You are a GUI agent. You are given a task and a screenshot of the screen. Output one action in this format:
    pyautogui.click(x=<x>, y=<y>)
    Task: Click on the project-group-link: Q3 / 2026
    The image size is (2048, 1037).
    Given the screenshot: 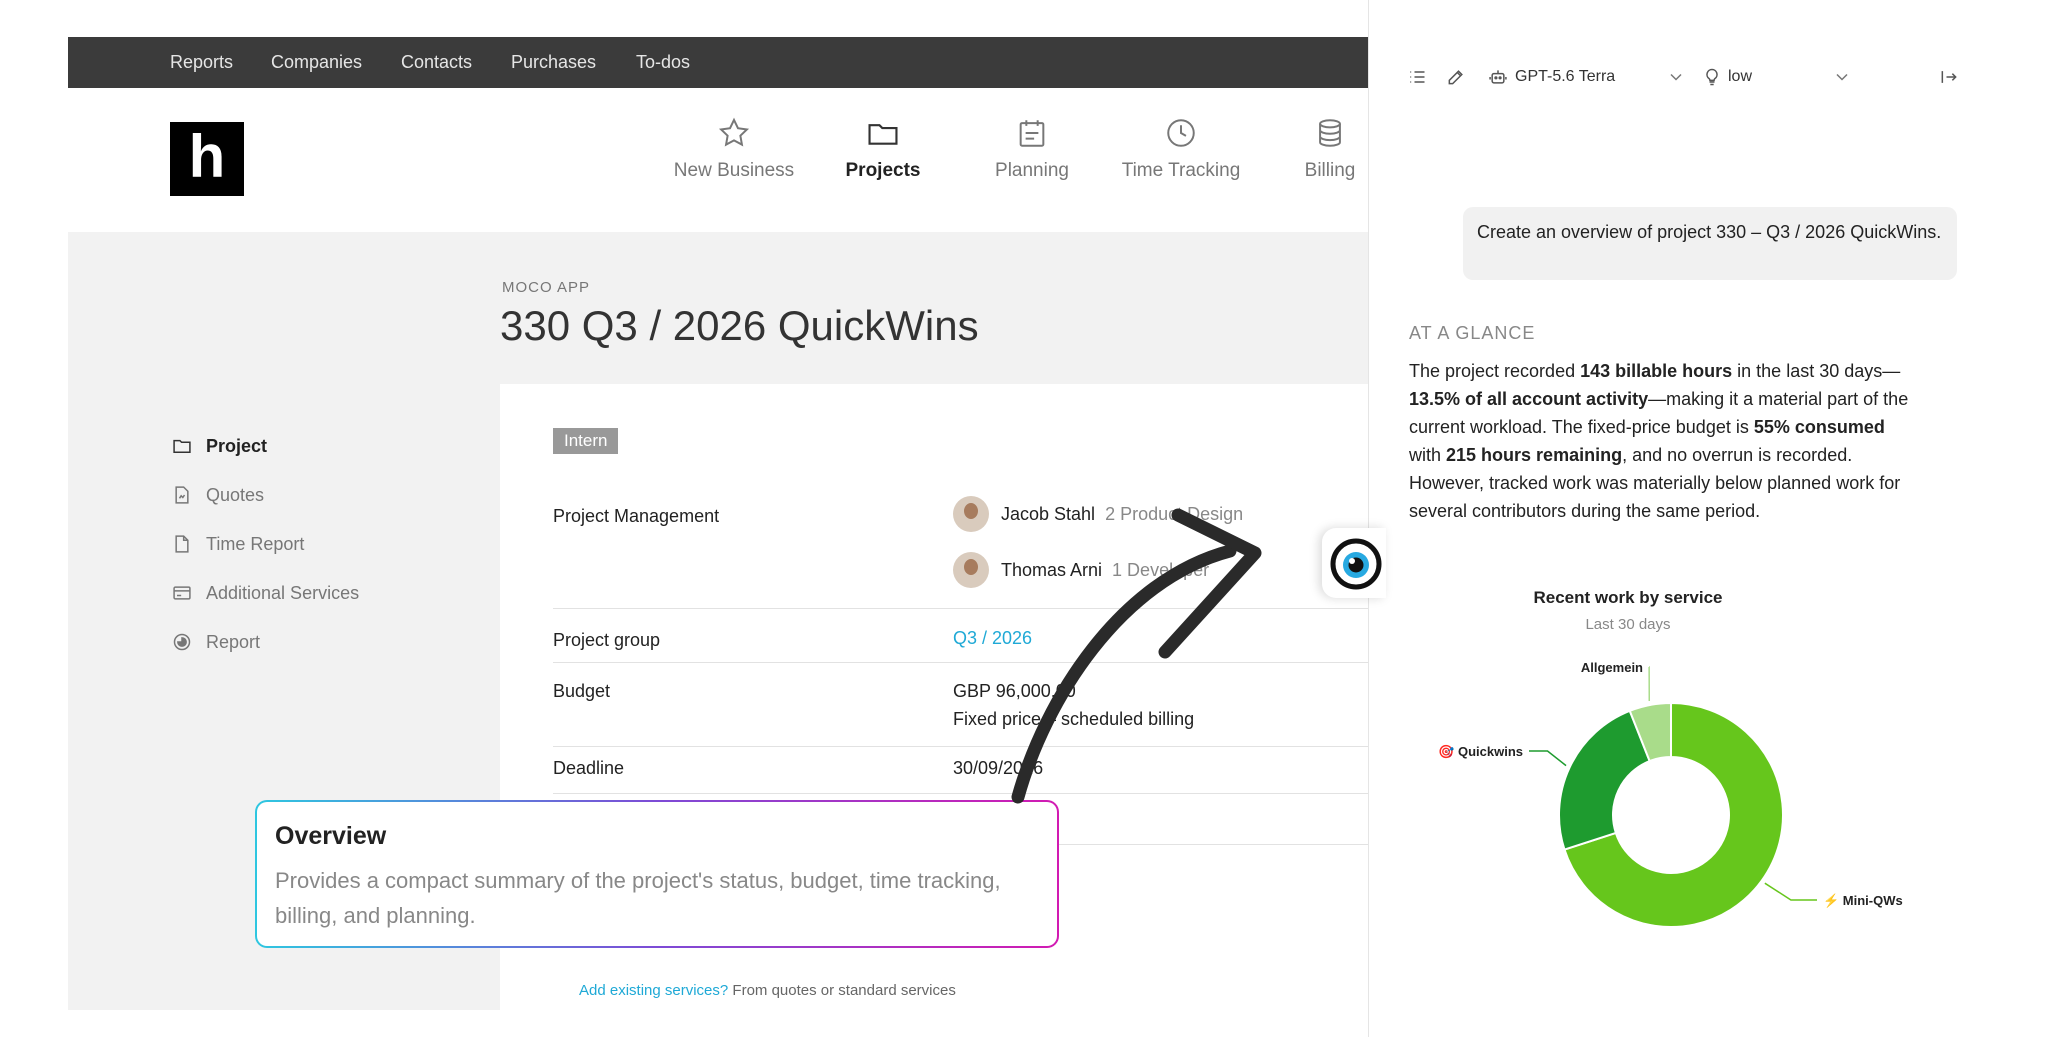 What is the action you would take?
    pyautogui.click(x=992, y=638)
    